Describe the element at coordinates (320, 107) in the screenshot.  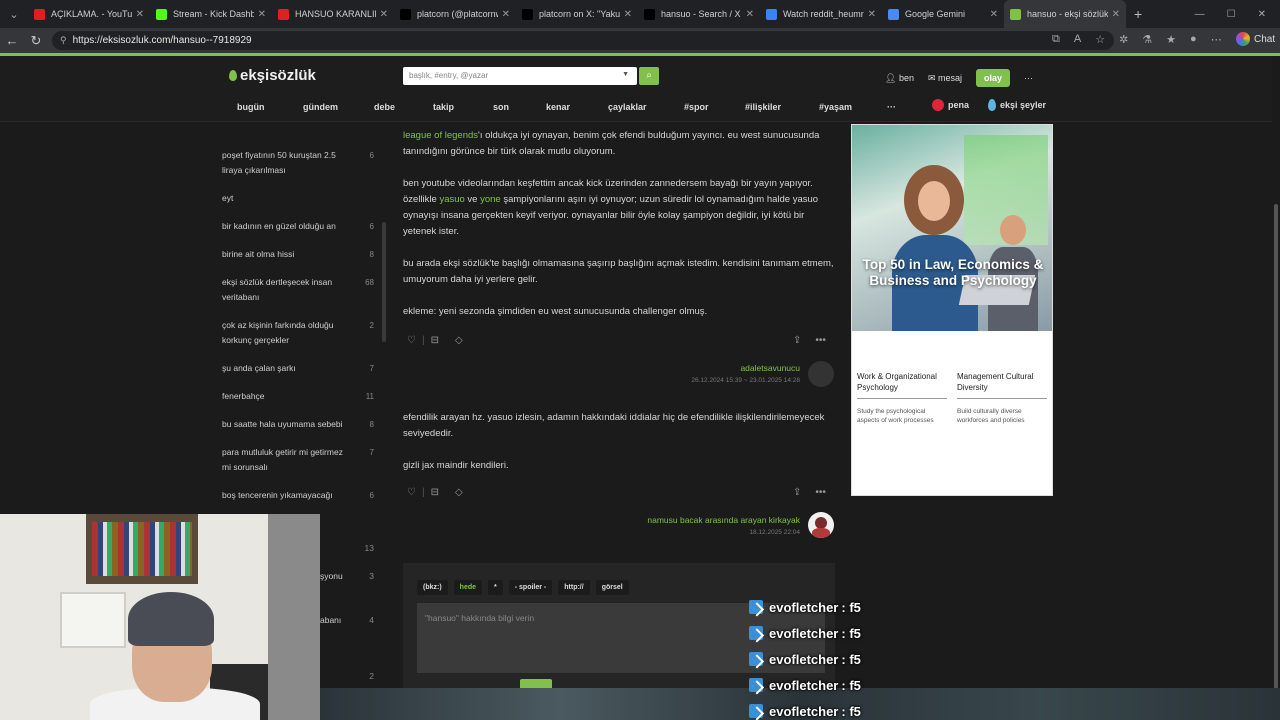
I see `topic-tab: gündem` at that location.